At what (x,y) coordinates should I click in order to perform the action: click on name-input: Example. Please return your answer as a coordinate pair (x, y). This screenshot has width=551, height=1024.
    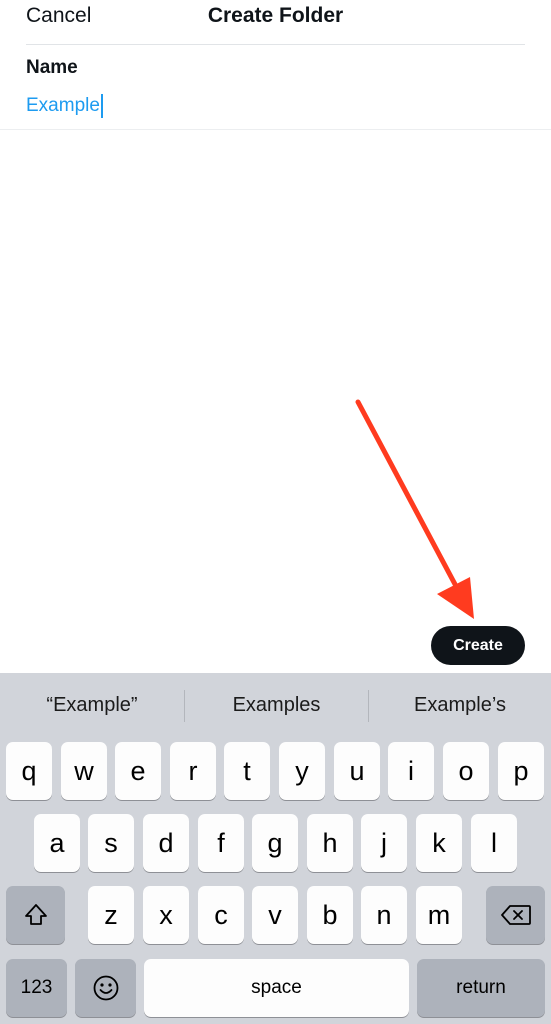
    Looking at the image, I should click on (275, 106).